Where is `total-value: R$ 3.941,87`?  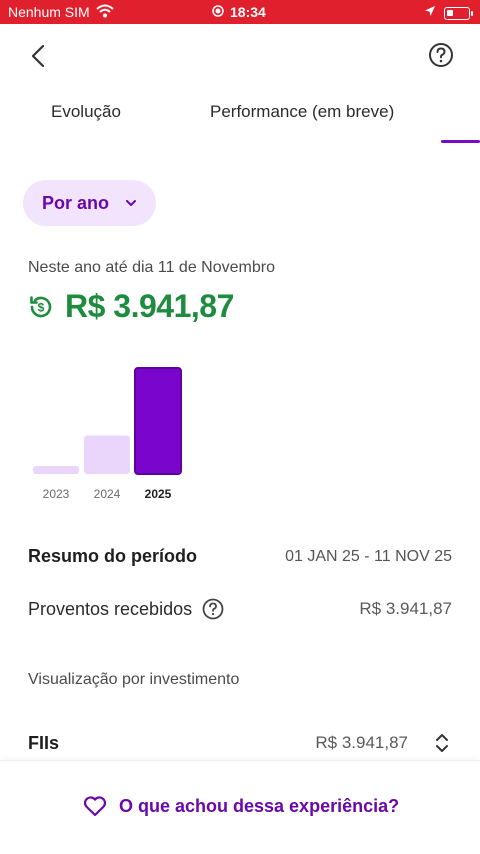
total-value: R$ 3.941,87 is located at coordinates (149, 306).